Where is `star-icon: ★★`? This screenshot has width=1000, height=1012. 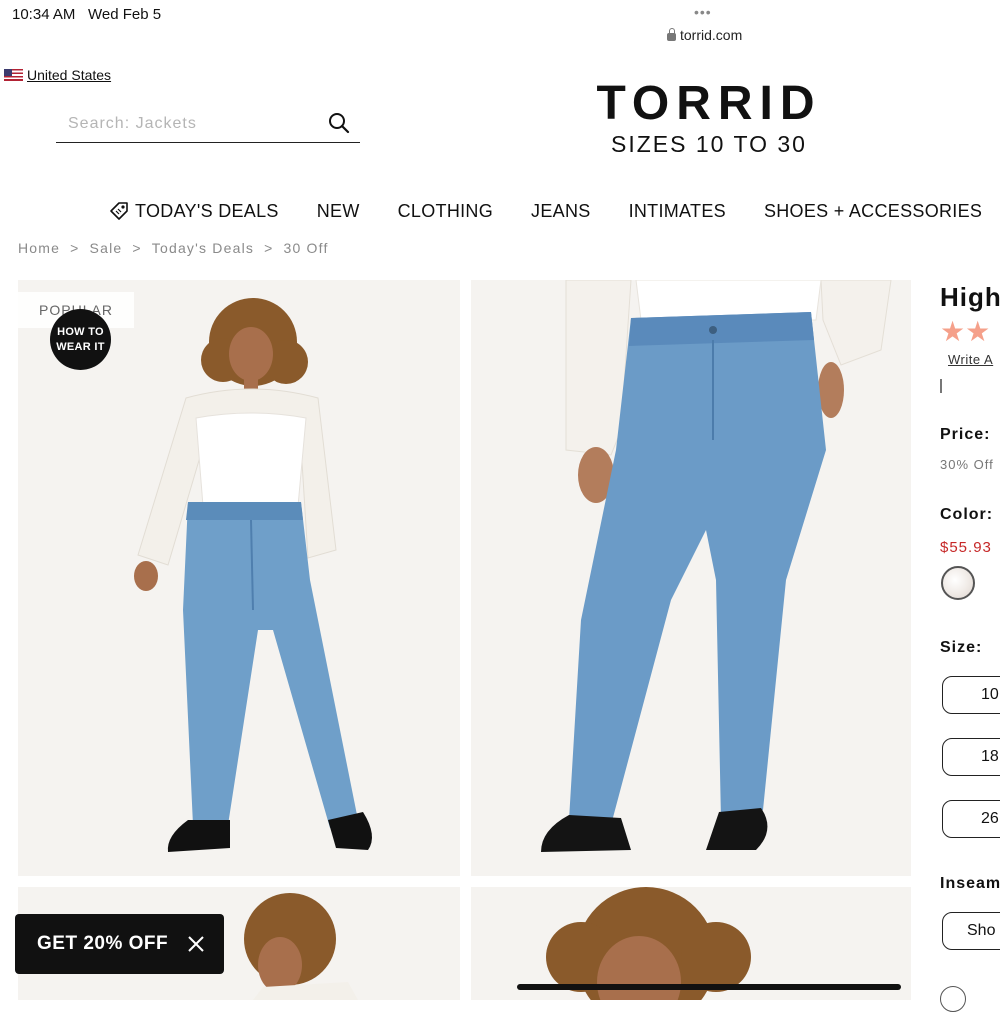
star-icon: ★★ is located at coordinates (965, 331).